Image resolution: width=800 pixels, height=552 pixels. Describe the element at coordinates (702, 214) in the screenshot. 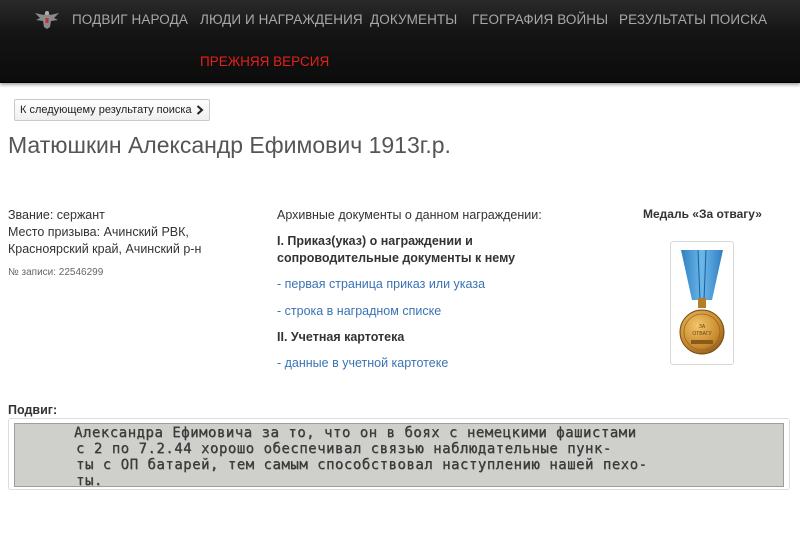

I see `medal-title: Медаль «За отвагу»` at that location.